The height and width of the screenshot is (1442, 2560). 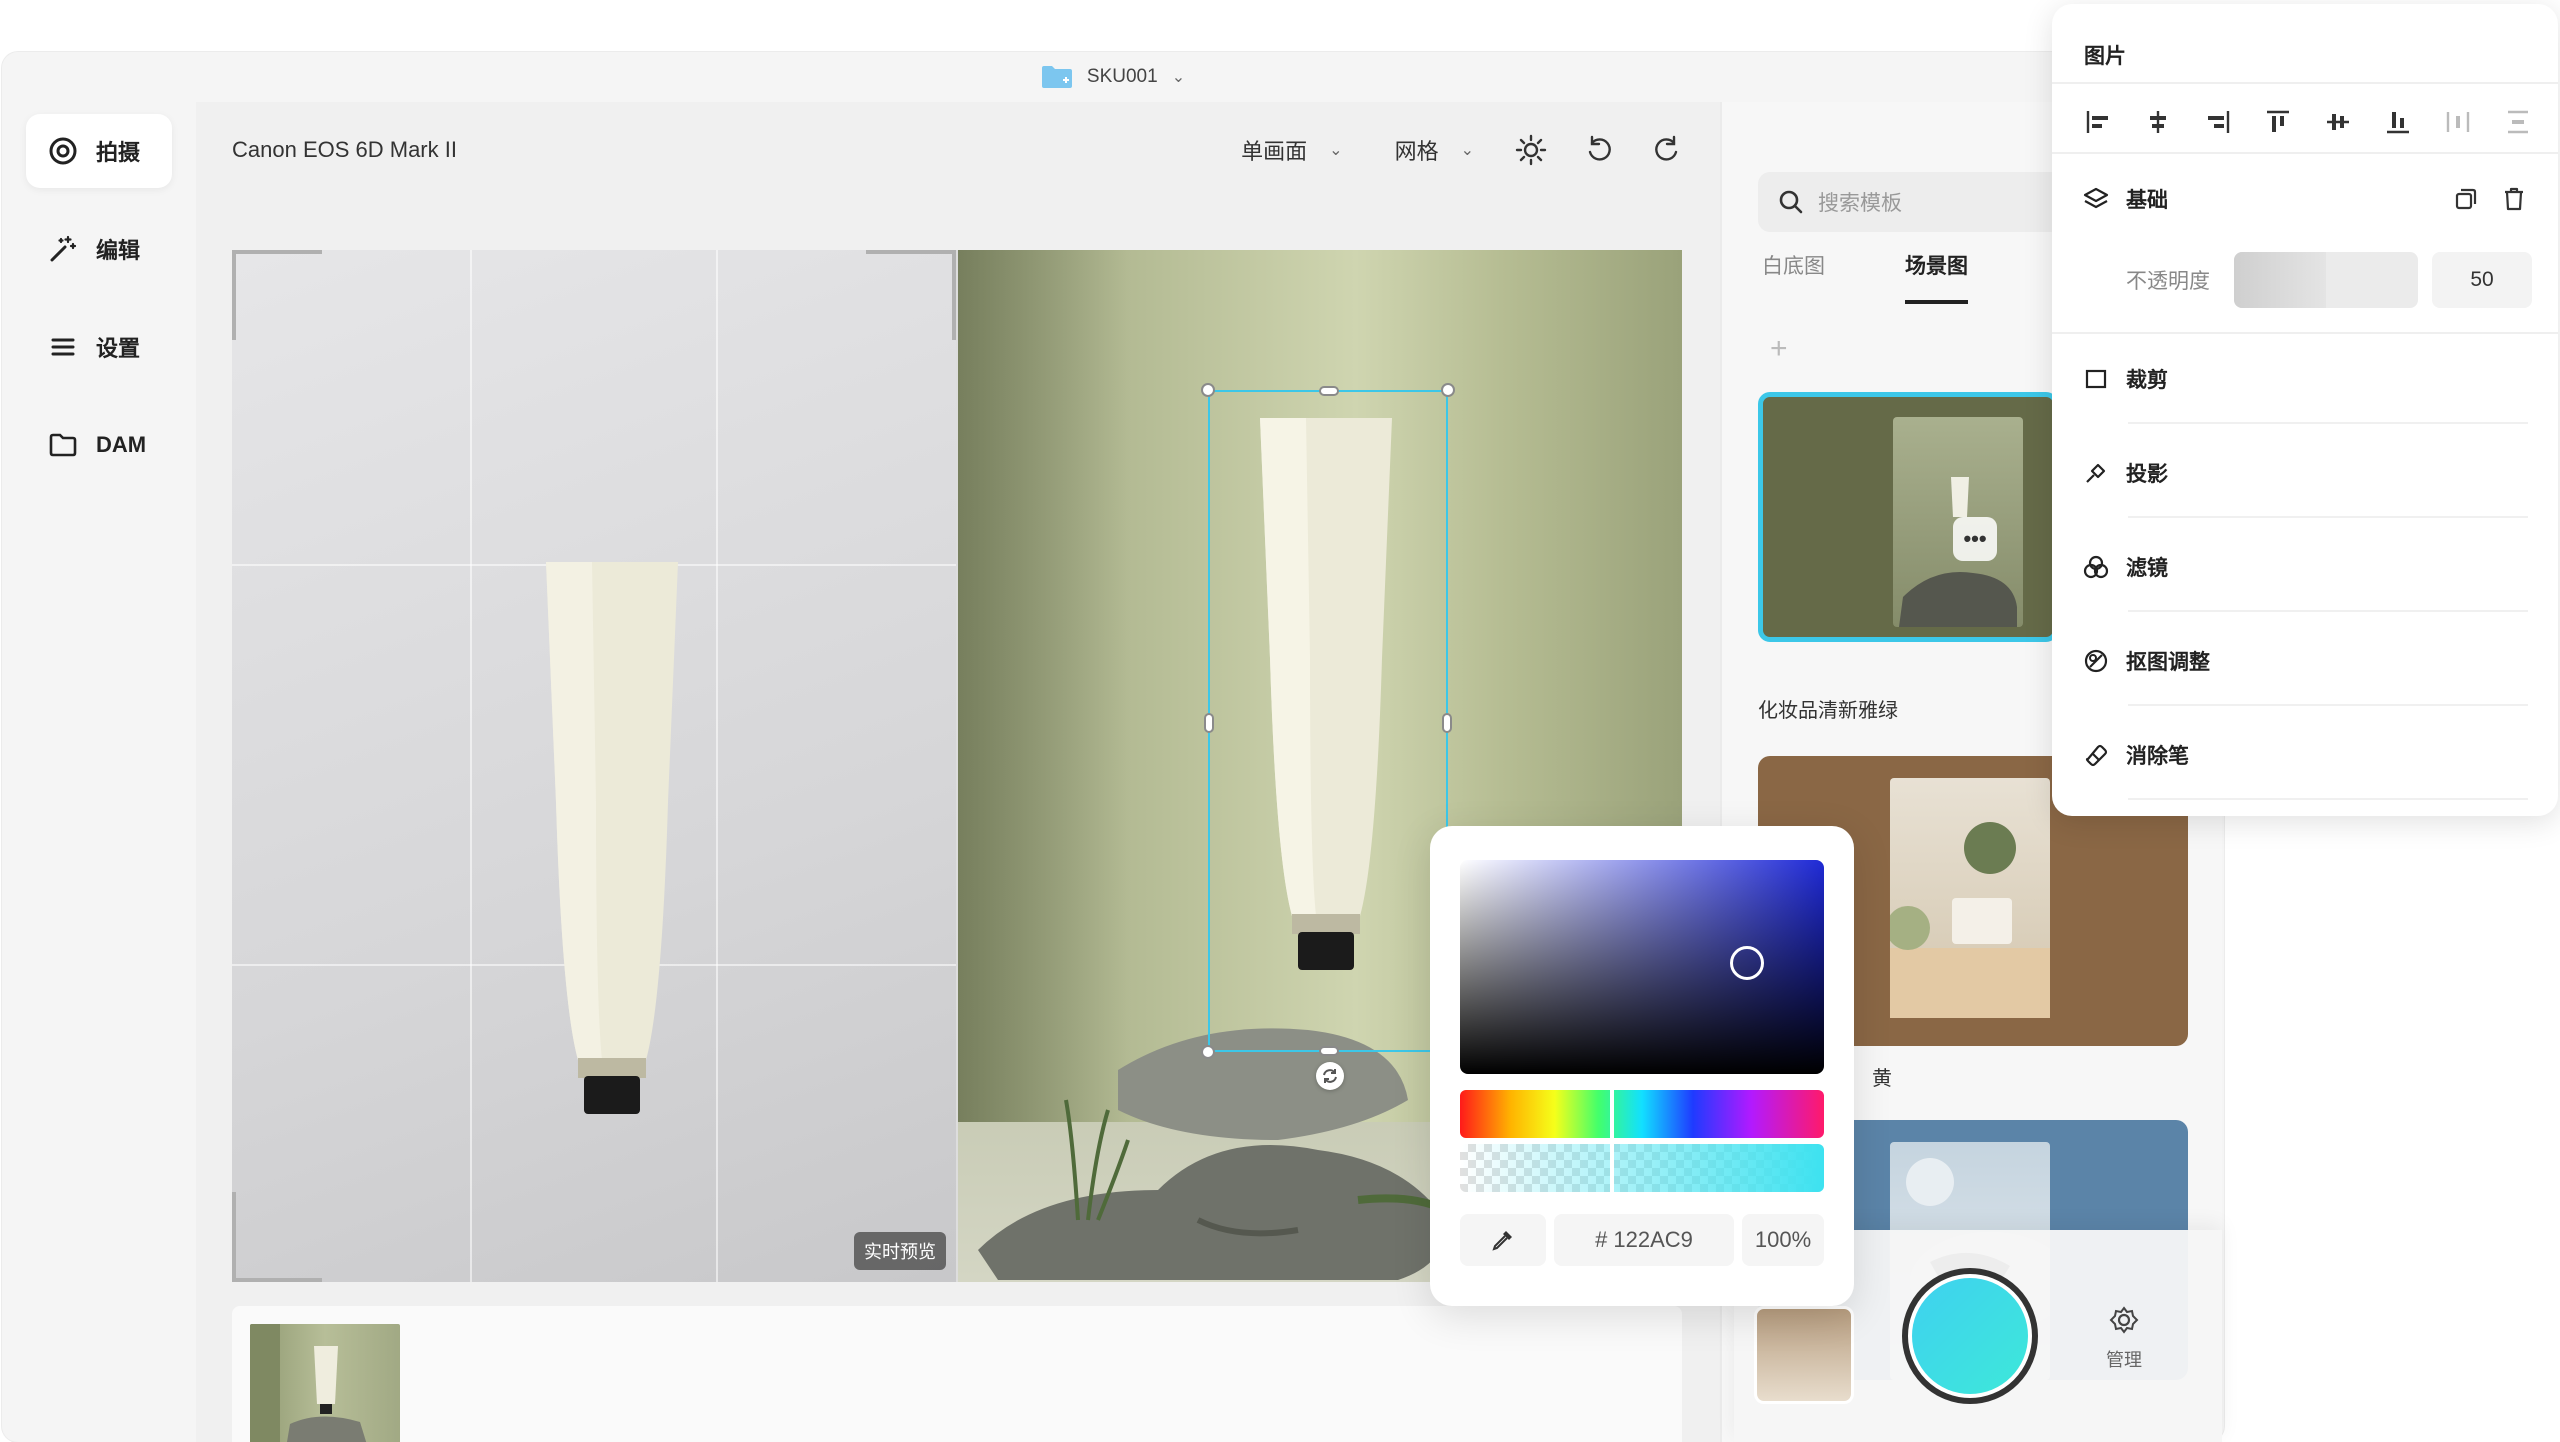 I want to click on resize-handle-left, so click(x=1209, y=723).